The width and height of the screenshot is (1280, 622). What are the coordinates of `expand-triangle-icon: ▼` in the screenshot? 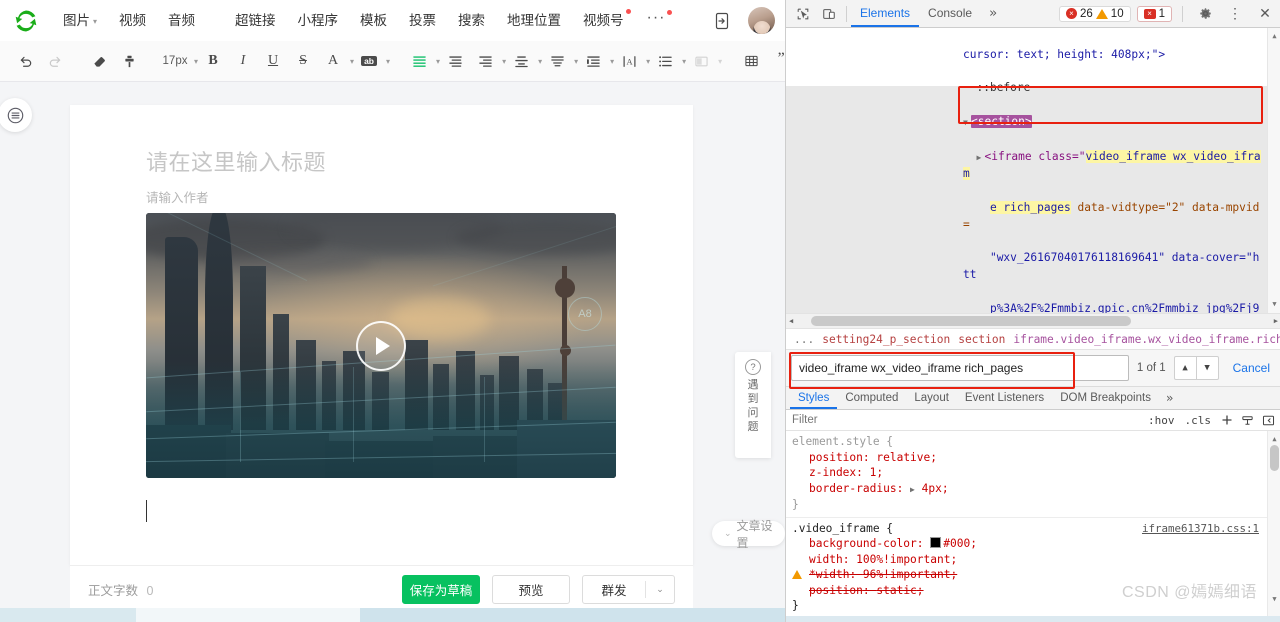 It's located at (967, 123).